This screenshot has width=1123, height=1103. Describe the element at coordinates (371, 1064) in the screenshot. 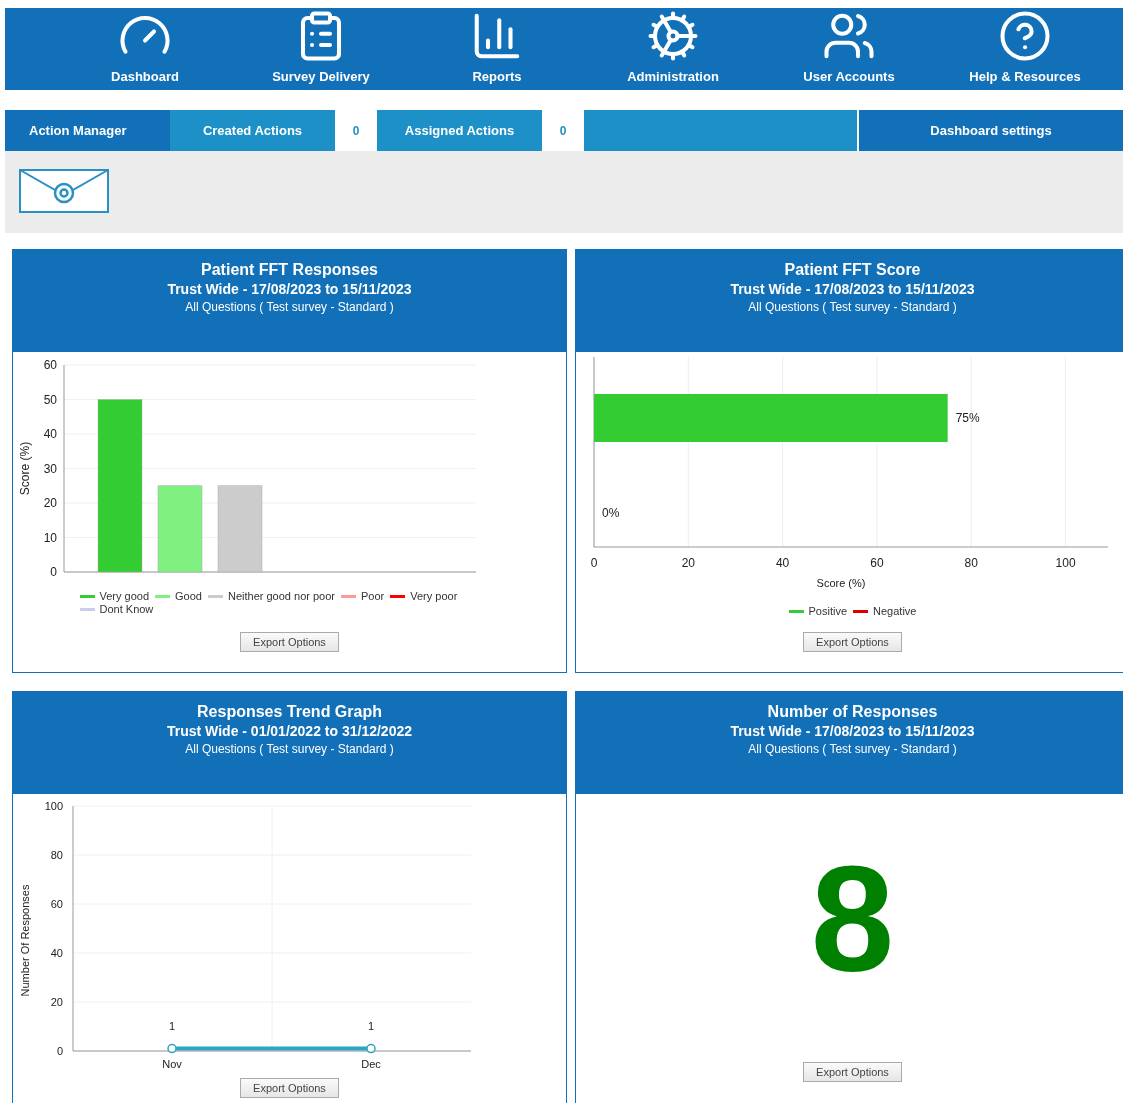

I see `tick-label: Dec` at that location.